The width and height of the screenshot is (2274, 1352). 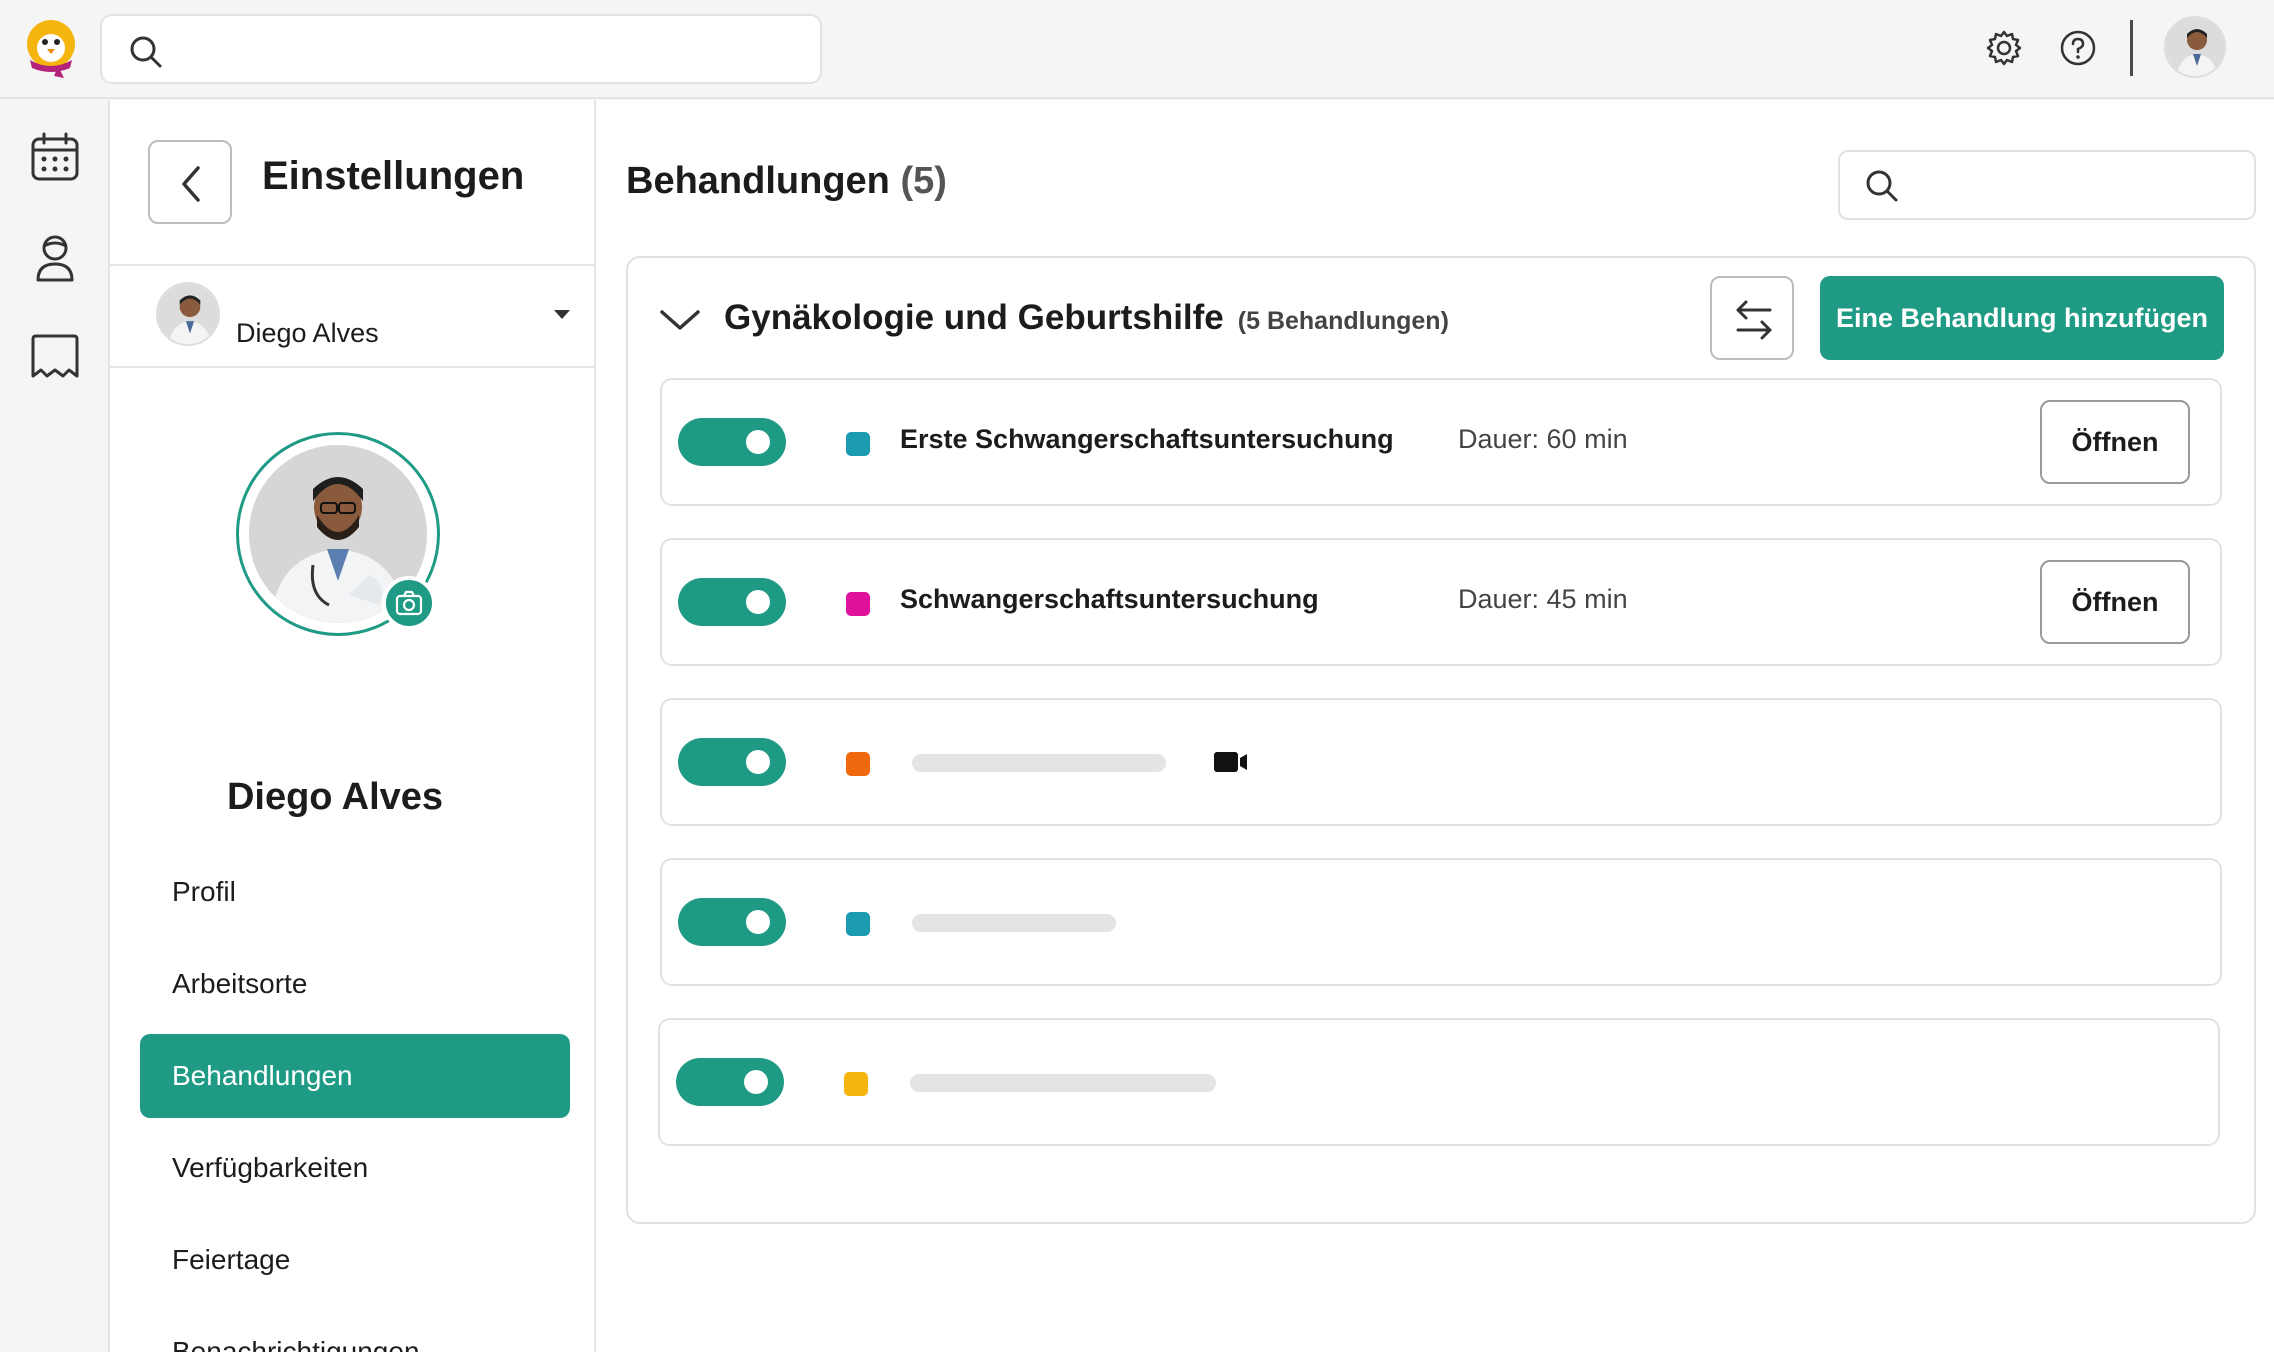 What do you see at coordinates (355, 1260) in the screenshot?
I see `nav-item-feiertage: Feiertage` at bounding box center [355, 1260].